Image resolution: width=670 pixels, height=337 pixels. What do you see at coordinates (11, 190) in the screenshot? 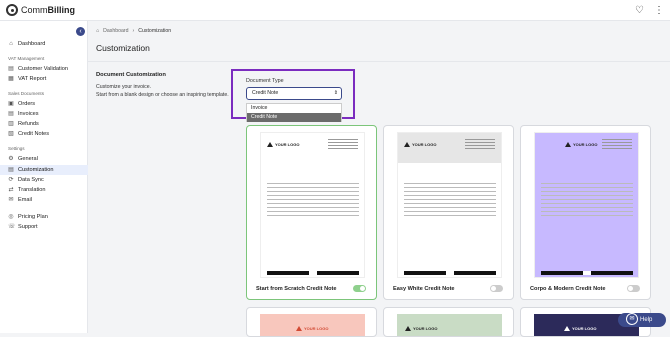
I see `translate-icon: ⇄` at bounding box center [11, 190].